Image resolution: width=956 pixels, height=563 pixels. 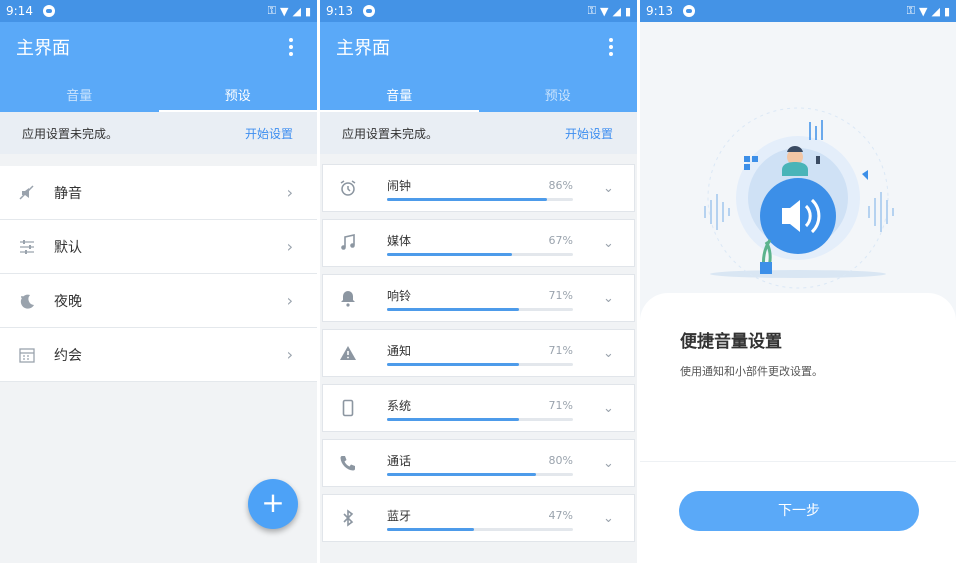 What do you see at coordinates (68, 355) in the screenshot?
I see `preset-label: 约会` at bounding box center [68, 355].